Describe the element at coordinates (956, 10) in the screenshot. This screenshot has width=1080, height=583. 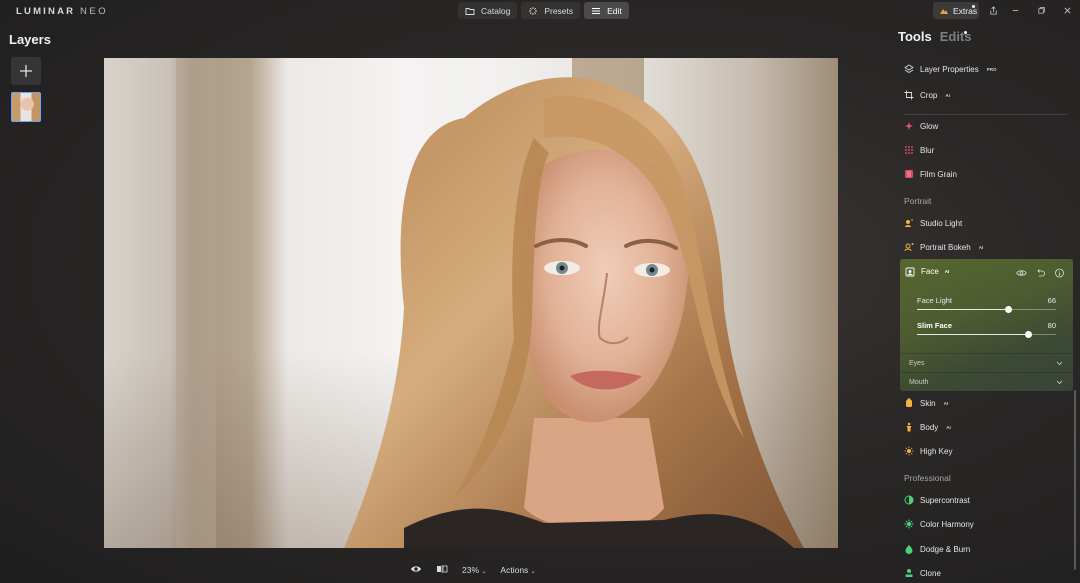
I see `extras-button: Extras` at that location.